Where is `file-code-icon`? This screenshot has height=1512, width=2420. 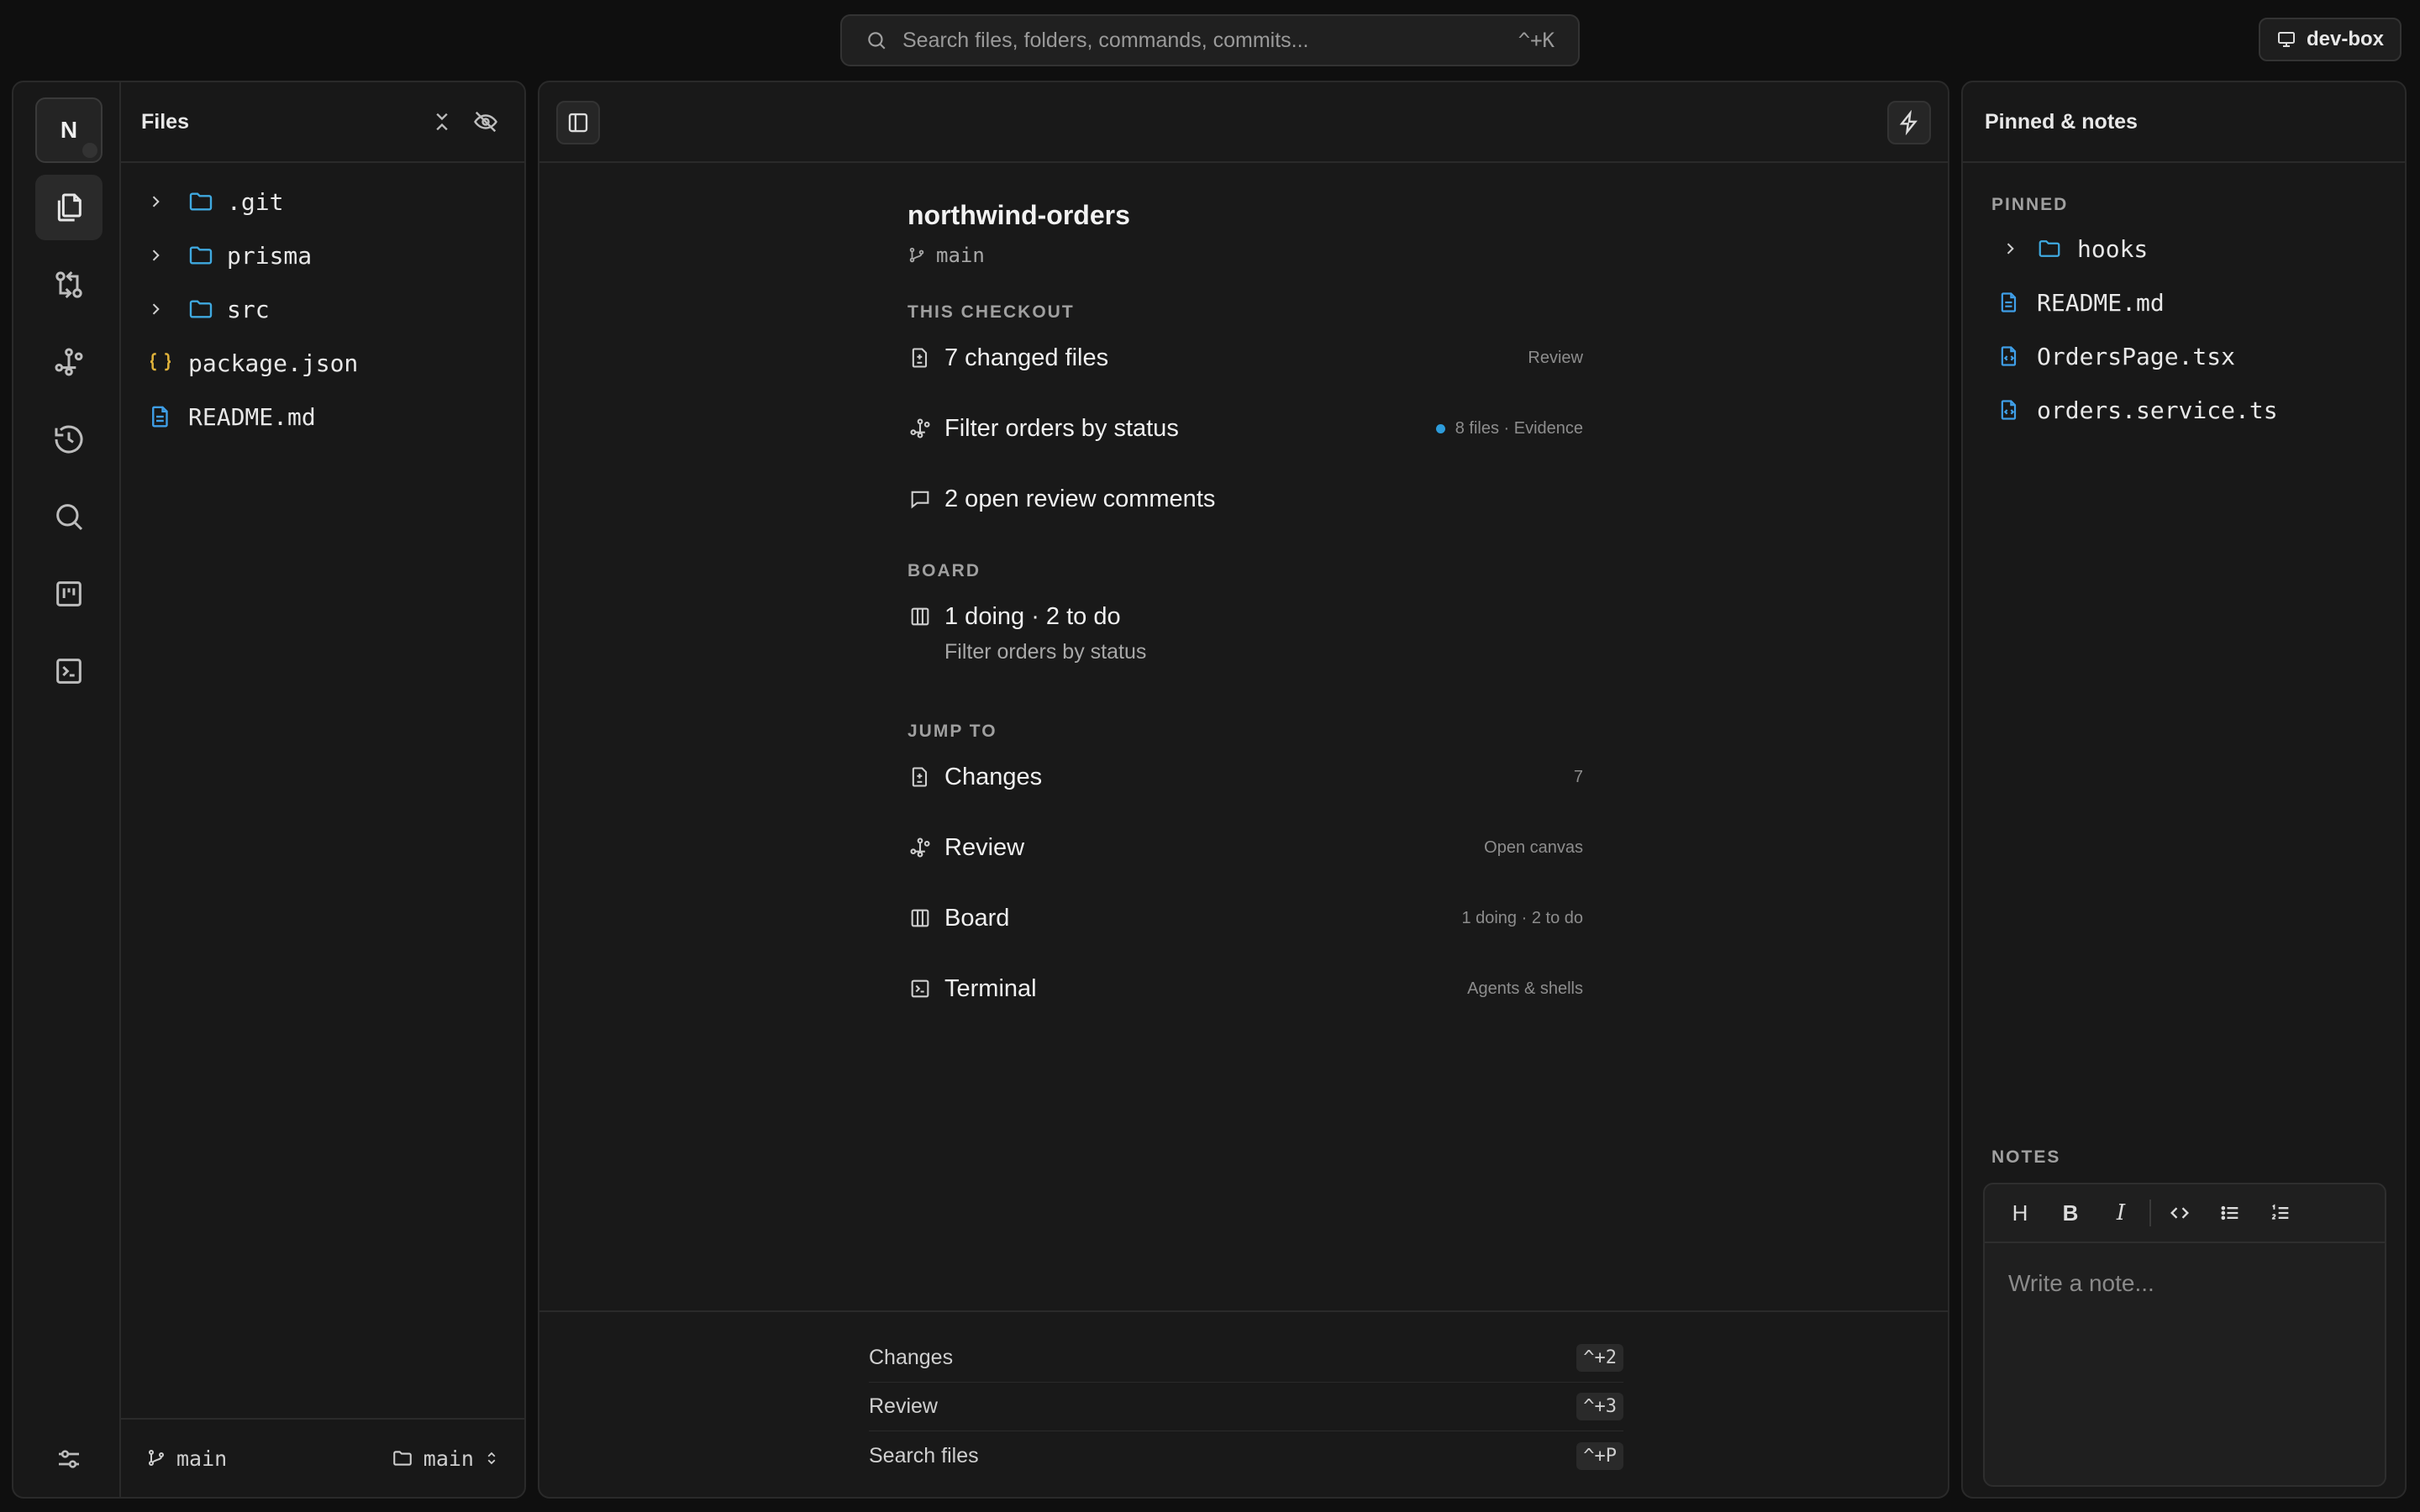 file-code-icon is located at coordinates (2009, 410).